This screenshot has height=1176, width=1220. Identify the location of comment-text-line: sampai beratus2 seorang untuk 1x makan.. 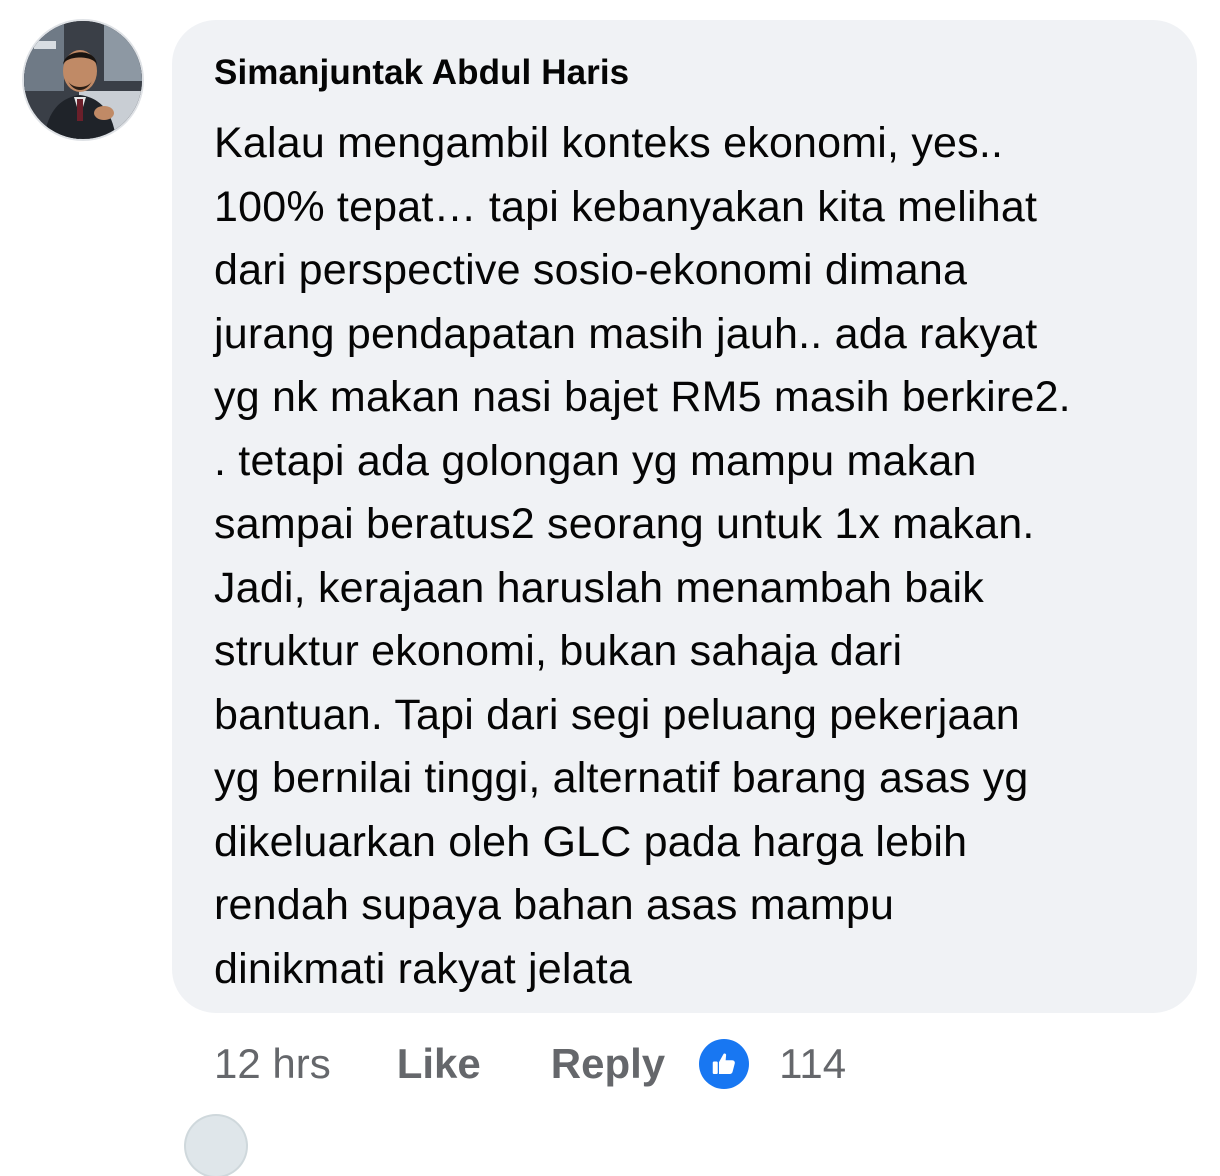
(624, 524).